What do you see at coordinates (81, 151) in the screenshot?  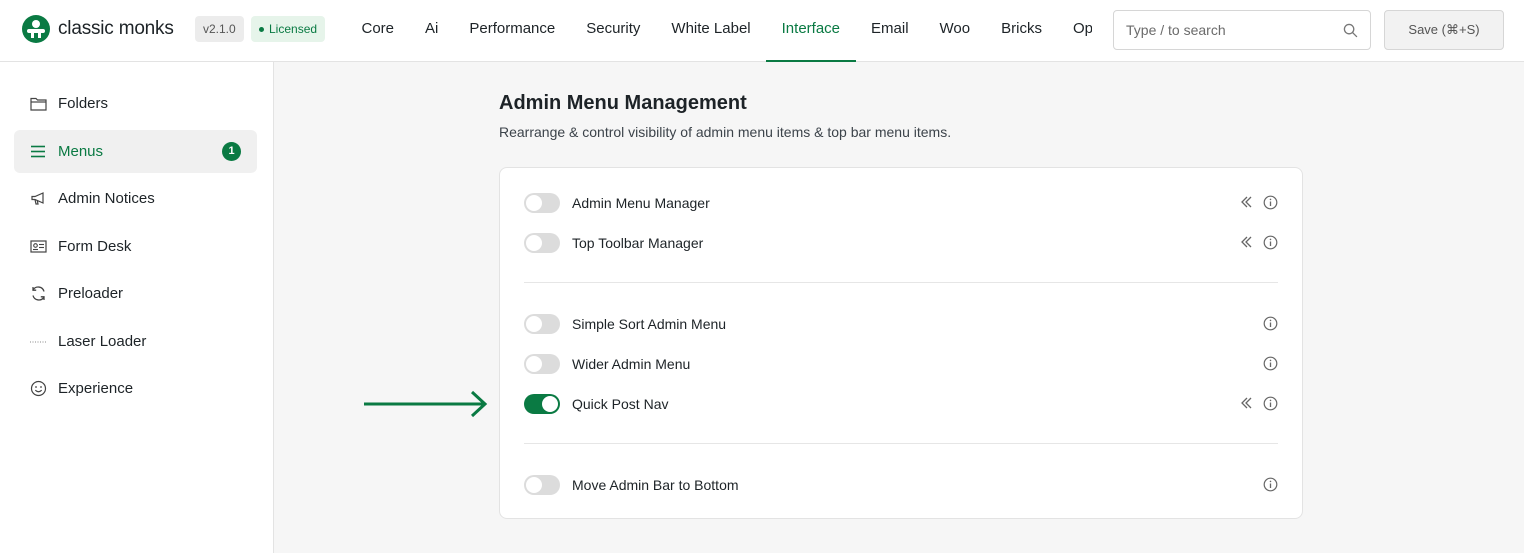 I see `sidebar-item-label: Menus` at bounding box center [81, 151].